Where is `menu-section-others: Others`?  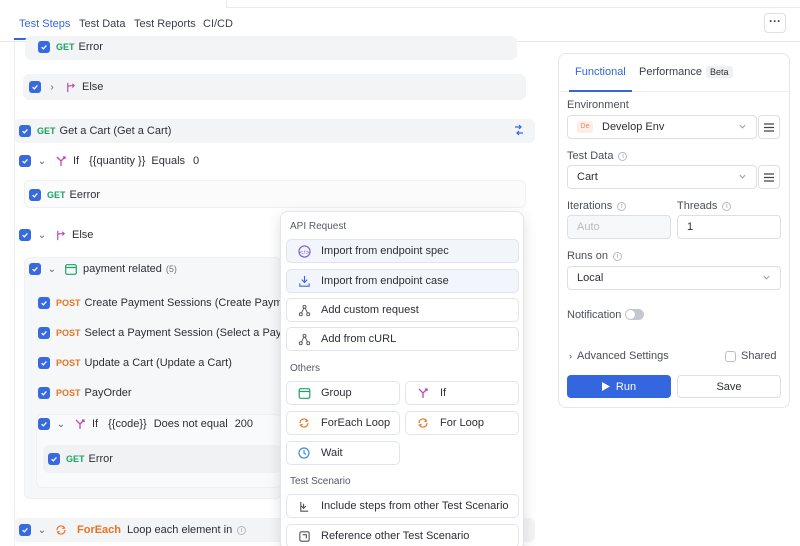 menu-section-others: Others is located at coordinates (305, 368).